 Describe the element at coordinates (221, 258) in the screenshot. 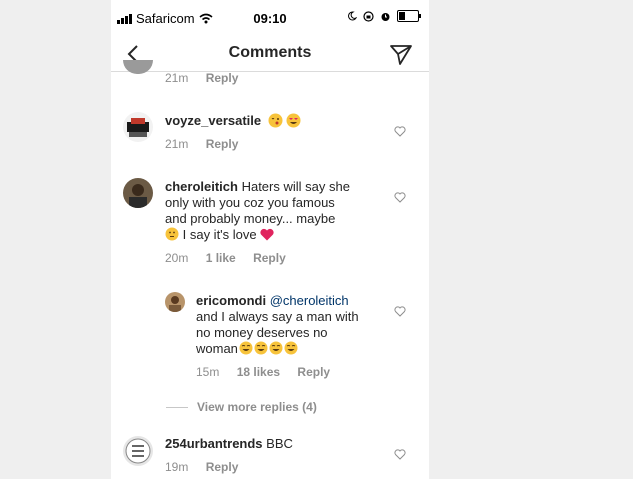

I see `likes-count: 1 like` at that location.